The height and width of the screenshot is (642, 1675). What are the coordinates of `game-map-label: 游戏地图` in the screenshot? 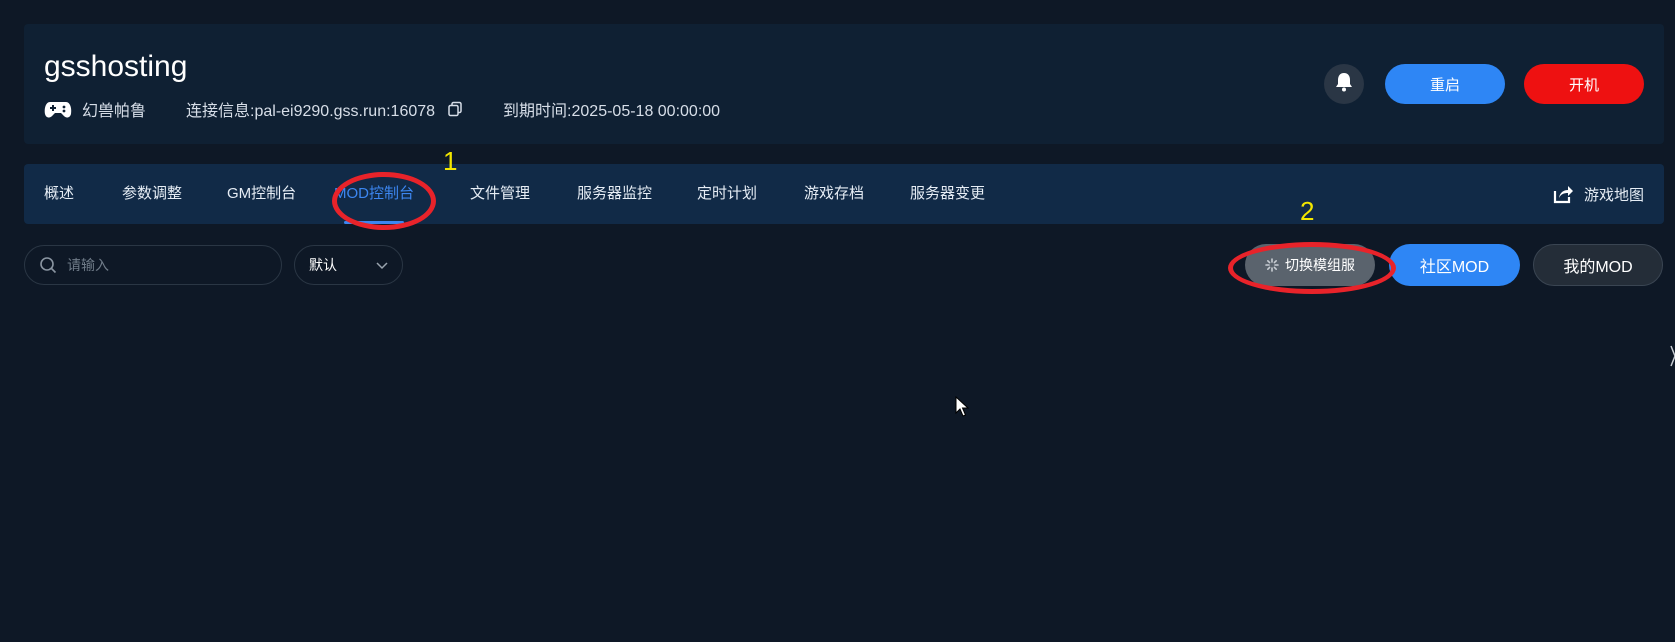 It's located at (1613, 195).